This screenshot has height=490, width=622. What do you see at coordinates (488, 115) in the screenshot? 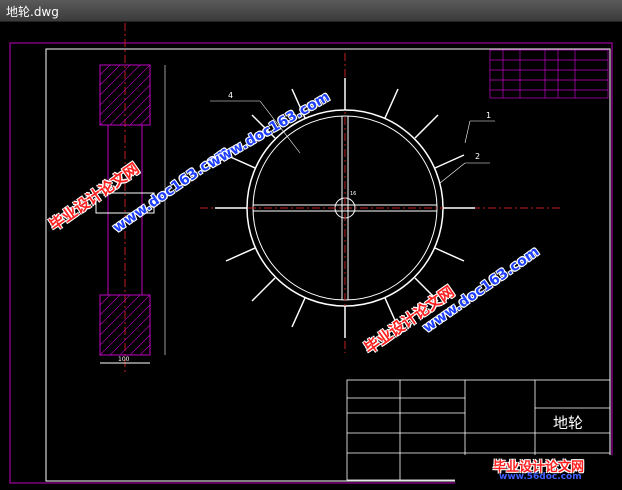
I see `part-label-1: 1` at bounding box center [488, 115].